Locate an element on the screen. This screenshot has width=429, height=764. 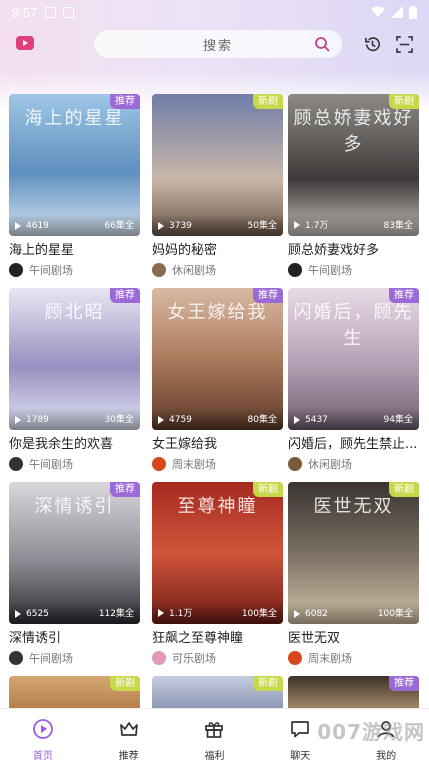
poster-image: 推荐 is located at coordinates (353, 693).